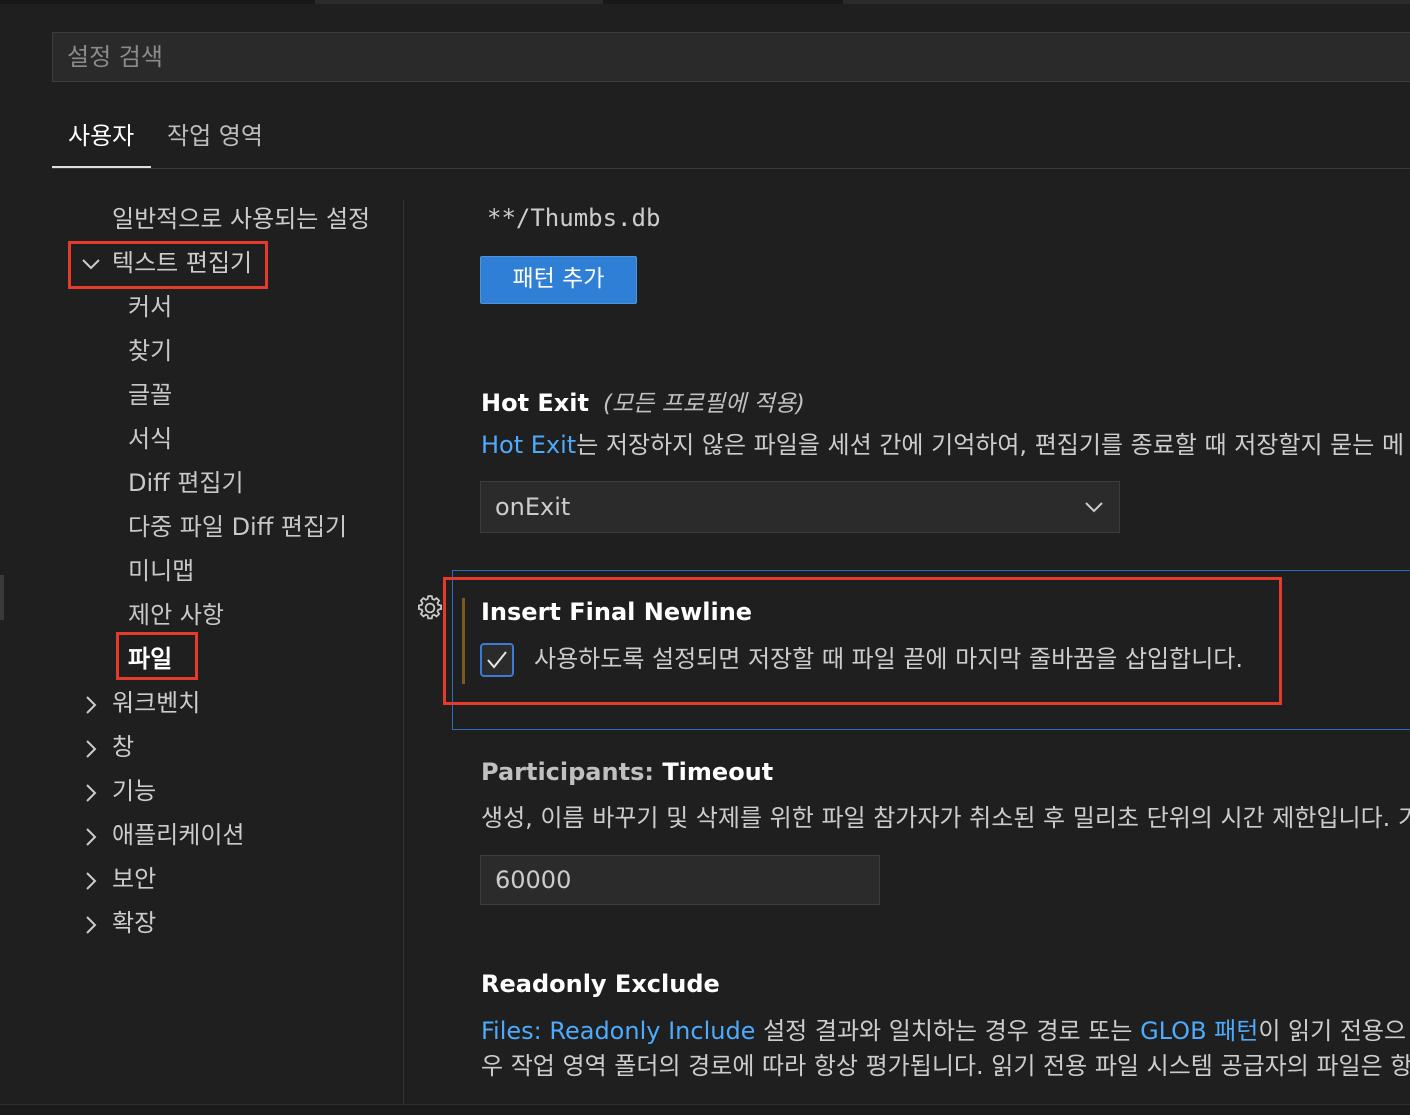 The image size is (1410, 1115). What do you see at coordinates (948, 1031) in the screenshot?
I see `readonly-exclude-text: 설정 결과와 일치하는 경우 경로 또는` at bounding box center [948, 1031].